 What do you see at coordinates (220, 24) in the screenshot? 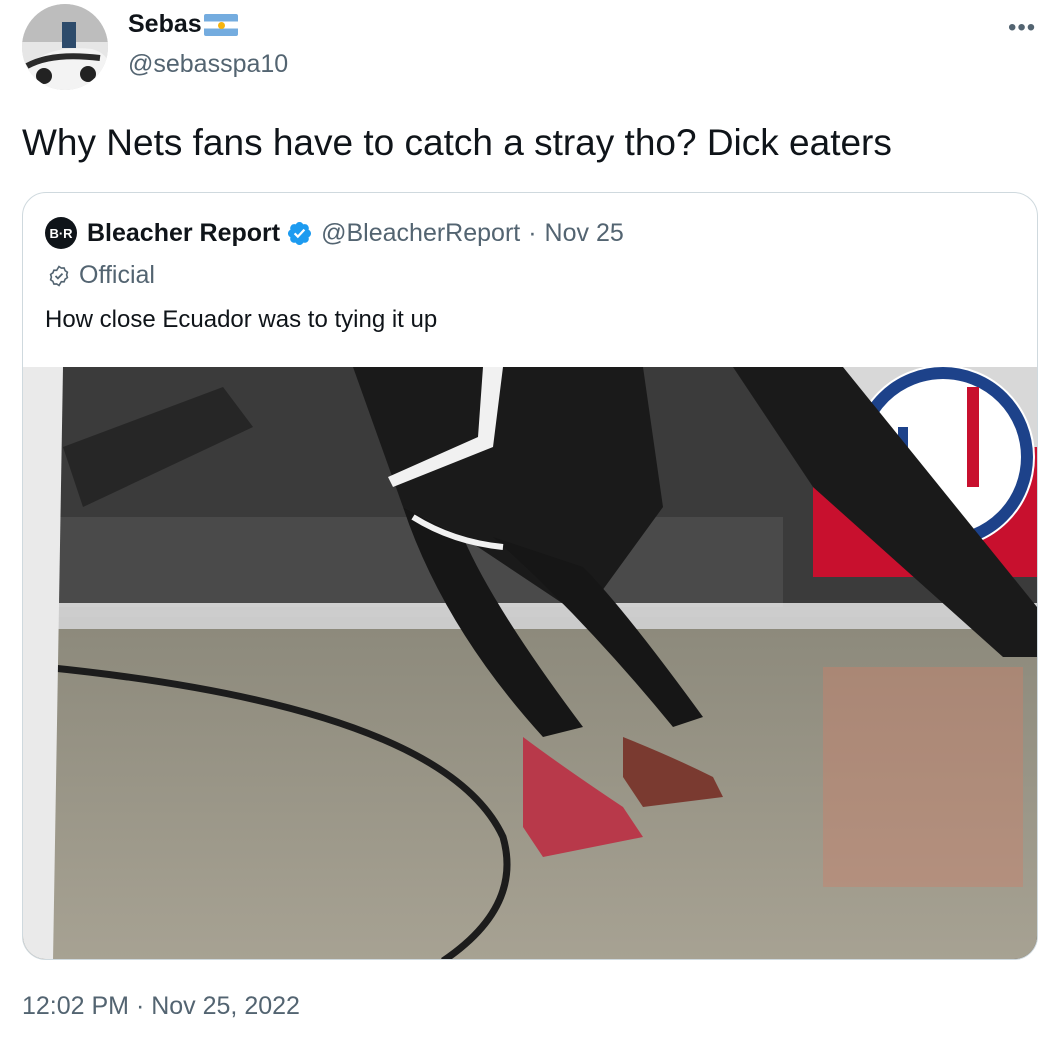
I see `argentina-flag-icon` at bounding box center [220, 24].